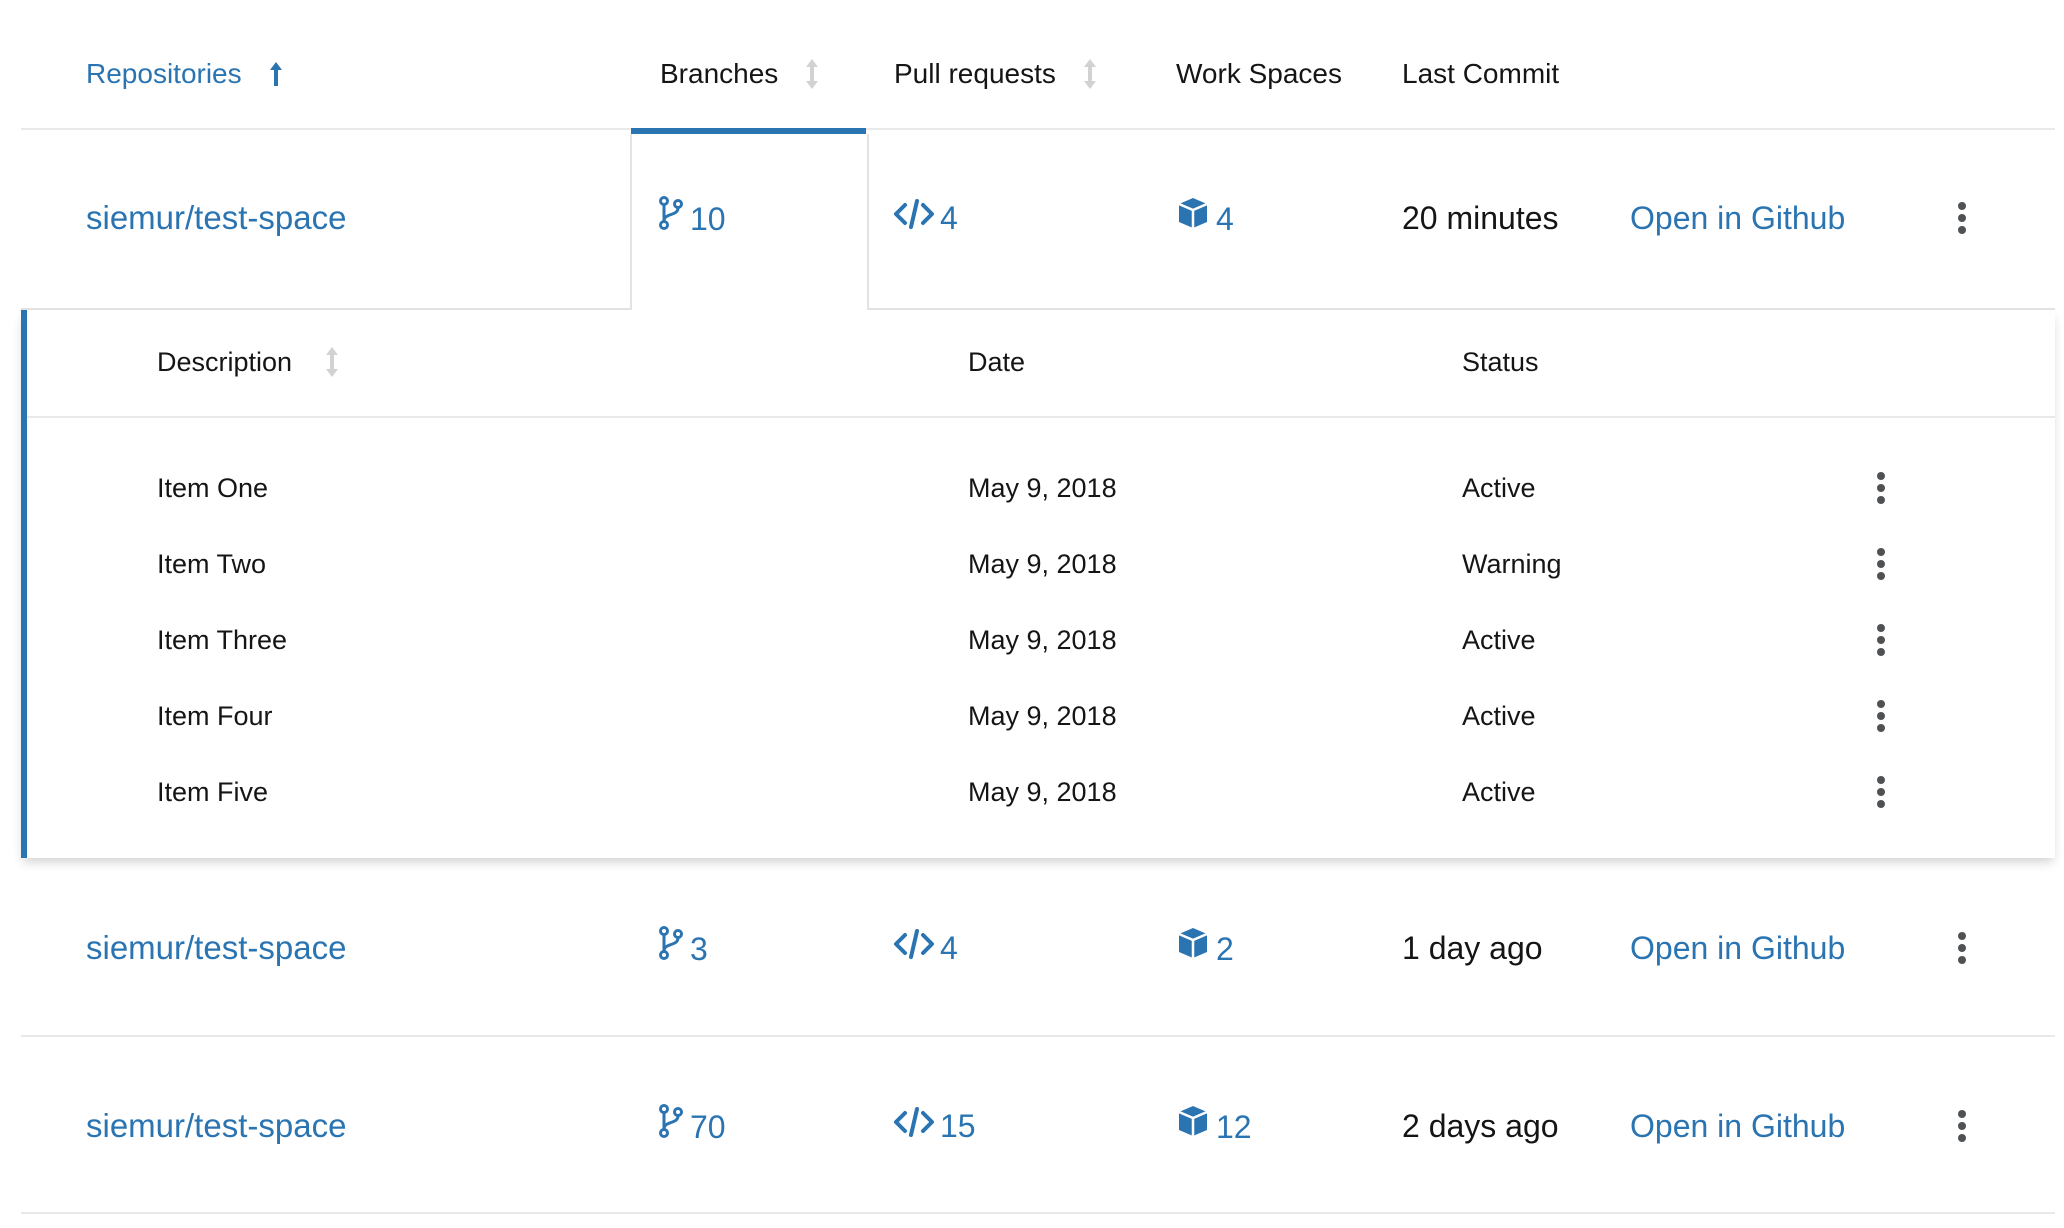 The width and height of the screenshot is (2064, 1228). I want to click on branches-toggle: 70, so click(692, 1126).